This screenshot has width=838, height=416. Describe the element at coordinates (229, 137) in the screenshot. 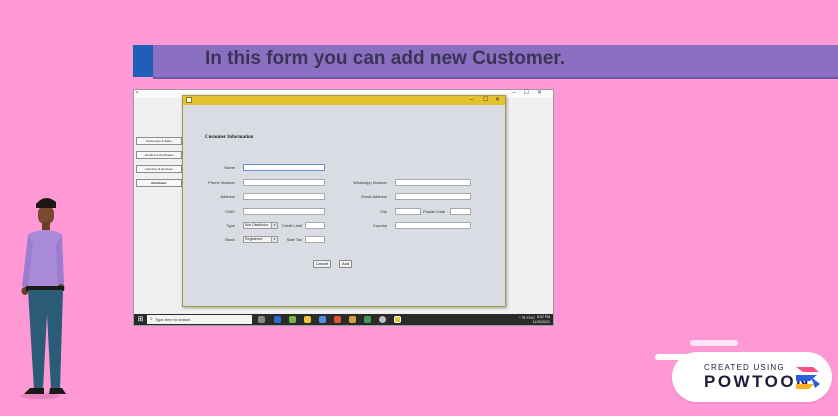

I see `form-heading: Customer Information` at that location.